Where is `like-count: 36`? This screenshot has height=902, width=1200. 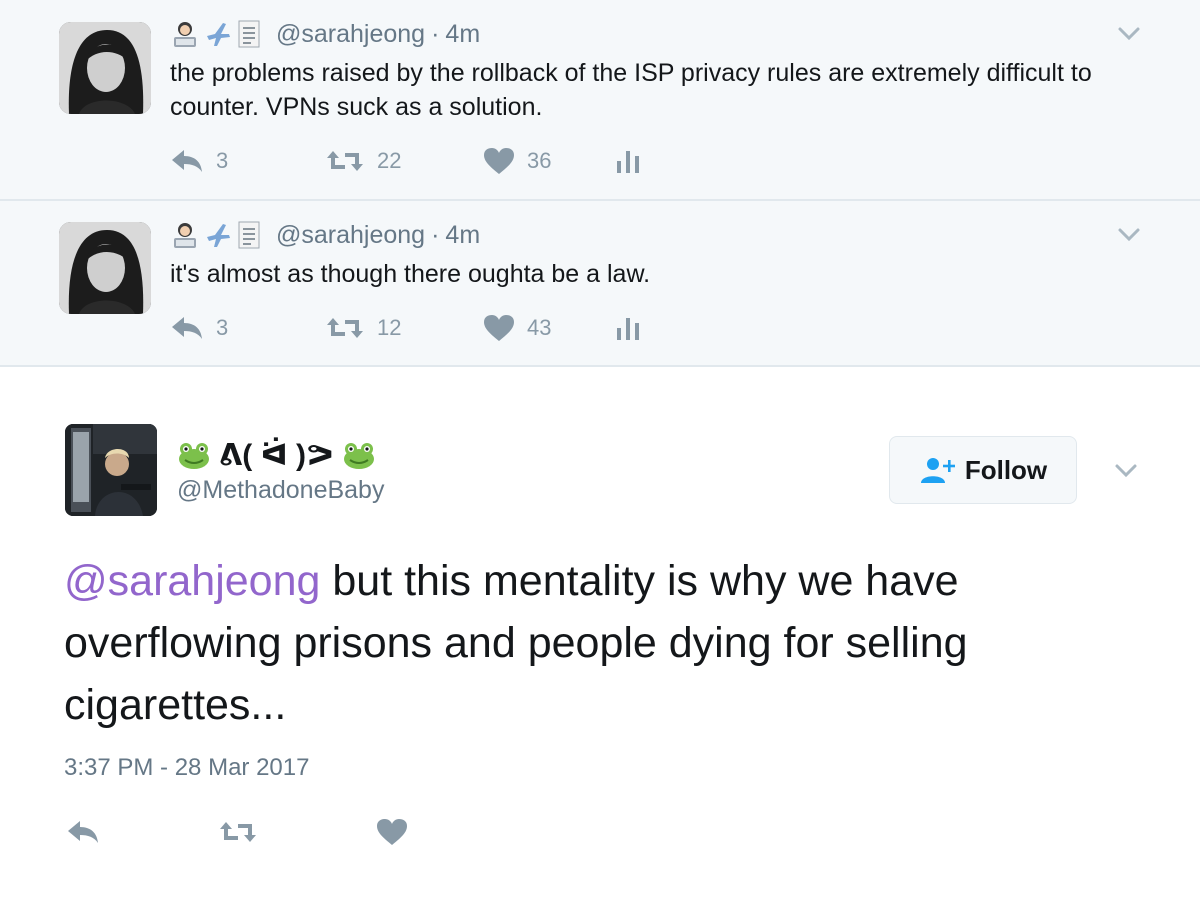 like-count: 36 is located at coordinates (539, 160).